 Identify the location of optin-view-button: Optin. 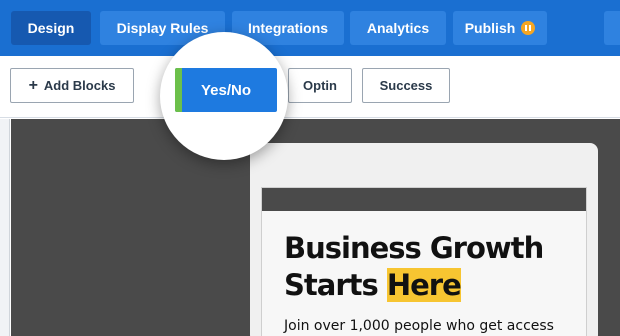
(320, 85).